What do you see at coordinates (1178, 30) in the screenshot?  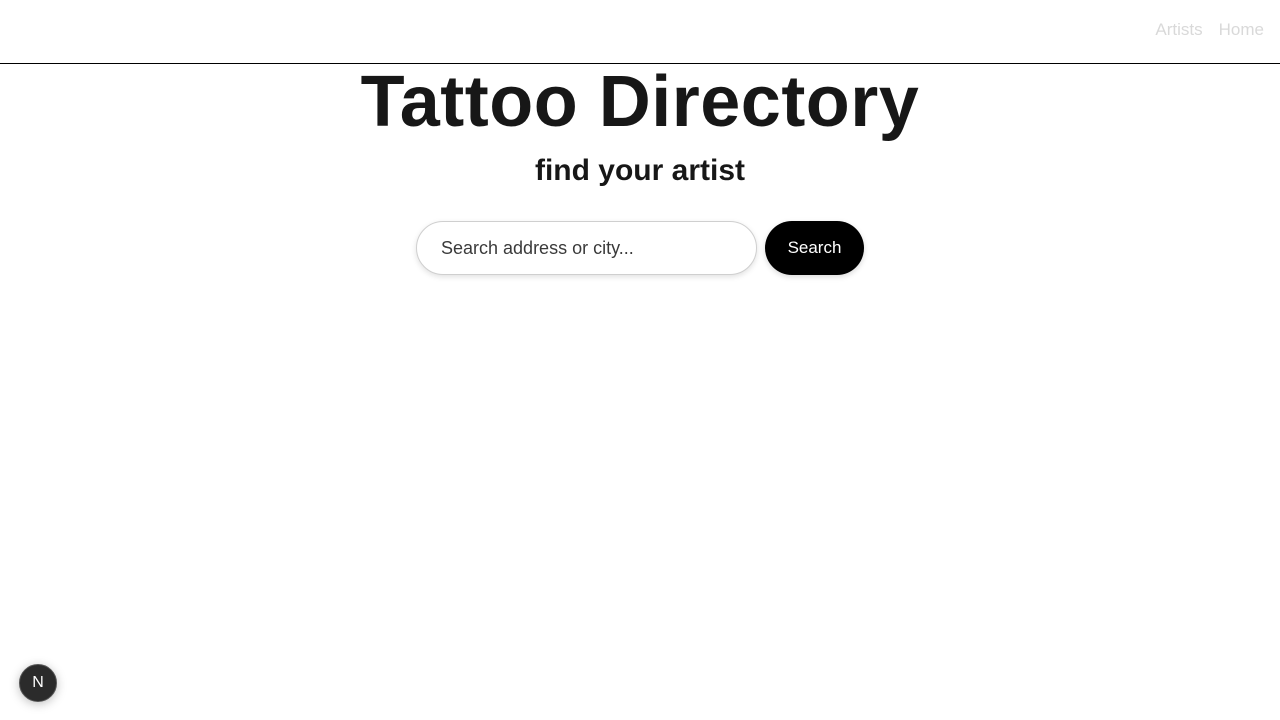 I see `nav-link-artists: Artists` at bounding box center [1178, 30].